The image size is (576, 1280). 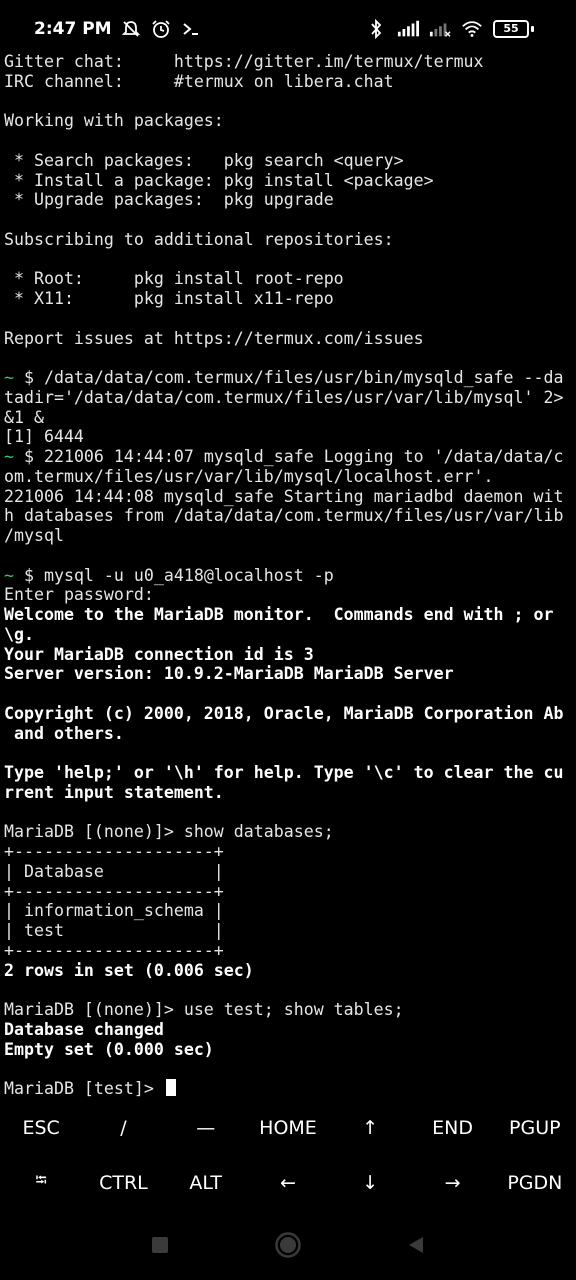 What do you see at coordinates (290, 911) in the screenshot?
I see `terminal-line: | information_schema |` at bounding box center [290, 911].